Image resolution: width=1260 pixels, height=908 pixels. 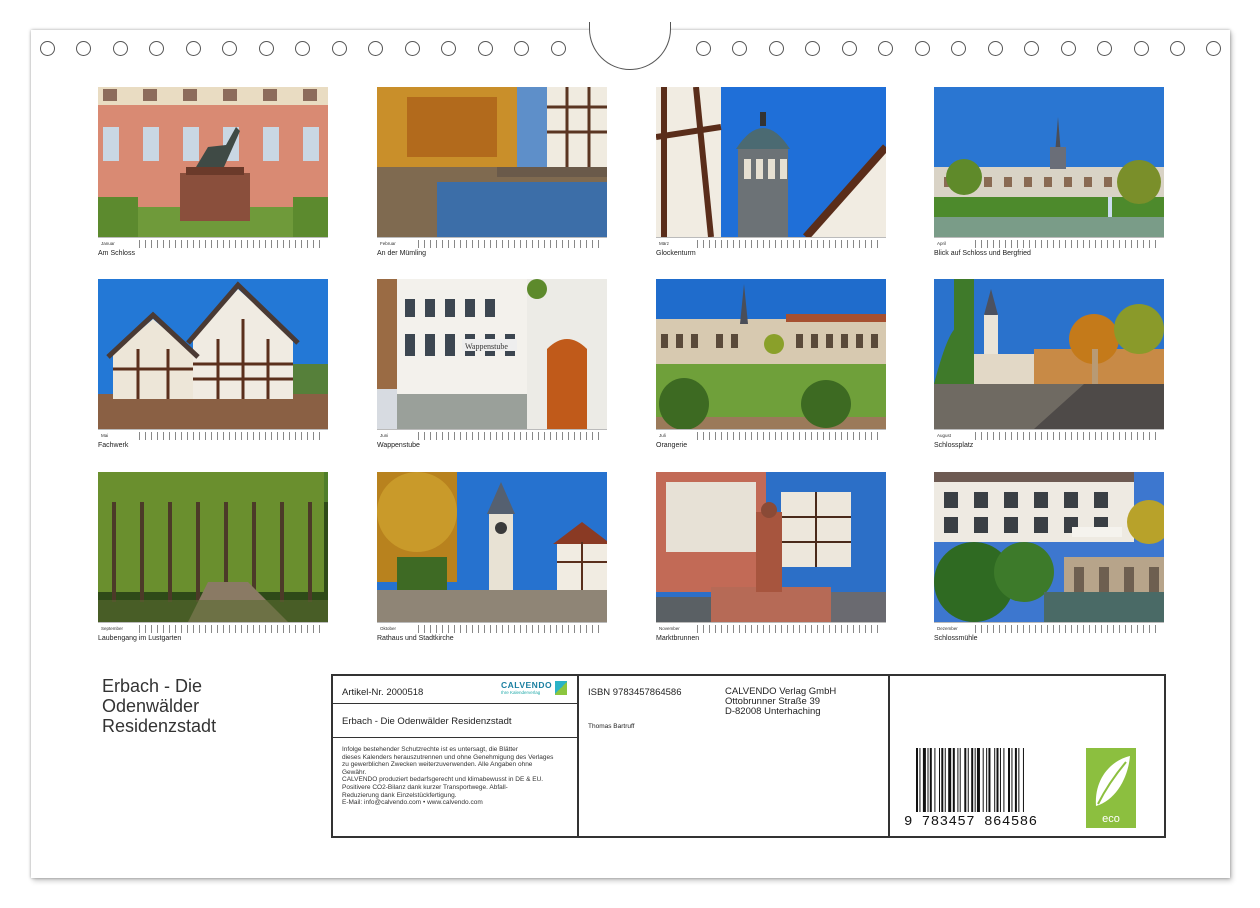 I want to click on calendar-day-strip: März, so click(x=771, y=243).